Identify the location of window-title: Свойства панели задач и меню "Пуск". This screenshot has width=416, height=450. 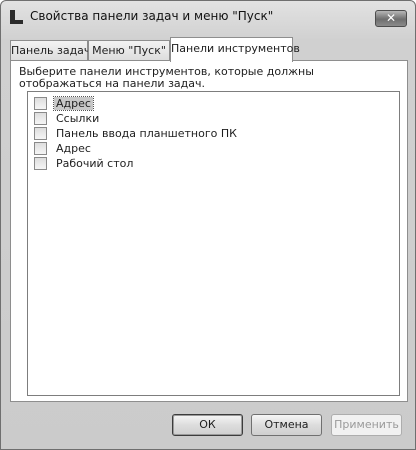
(152, 16).